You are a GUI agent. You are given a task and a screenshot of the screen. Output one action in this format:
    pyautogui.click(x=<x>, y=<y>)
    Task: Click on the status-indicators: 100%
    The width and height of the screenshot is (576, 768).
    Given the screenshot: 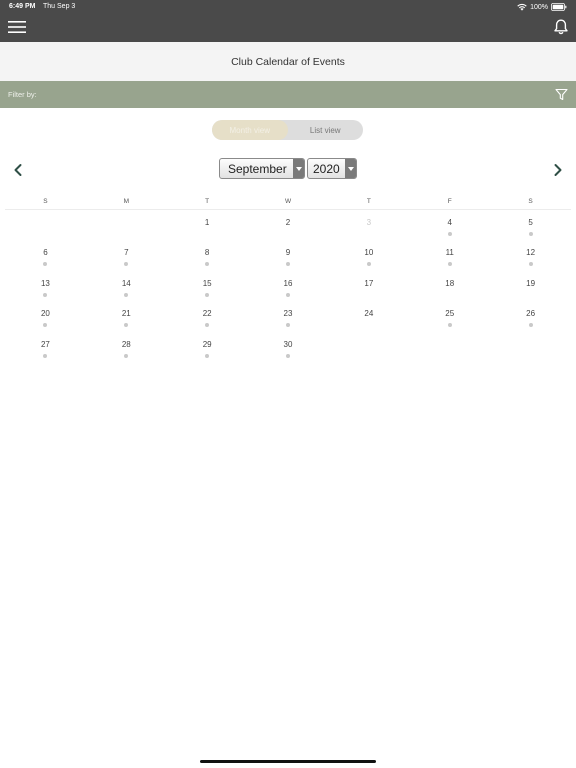 What is the action you would take?
    pyautogui.click(x=542, y=7)
    